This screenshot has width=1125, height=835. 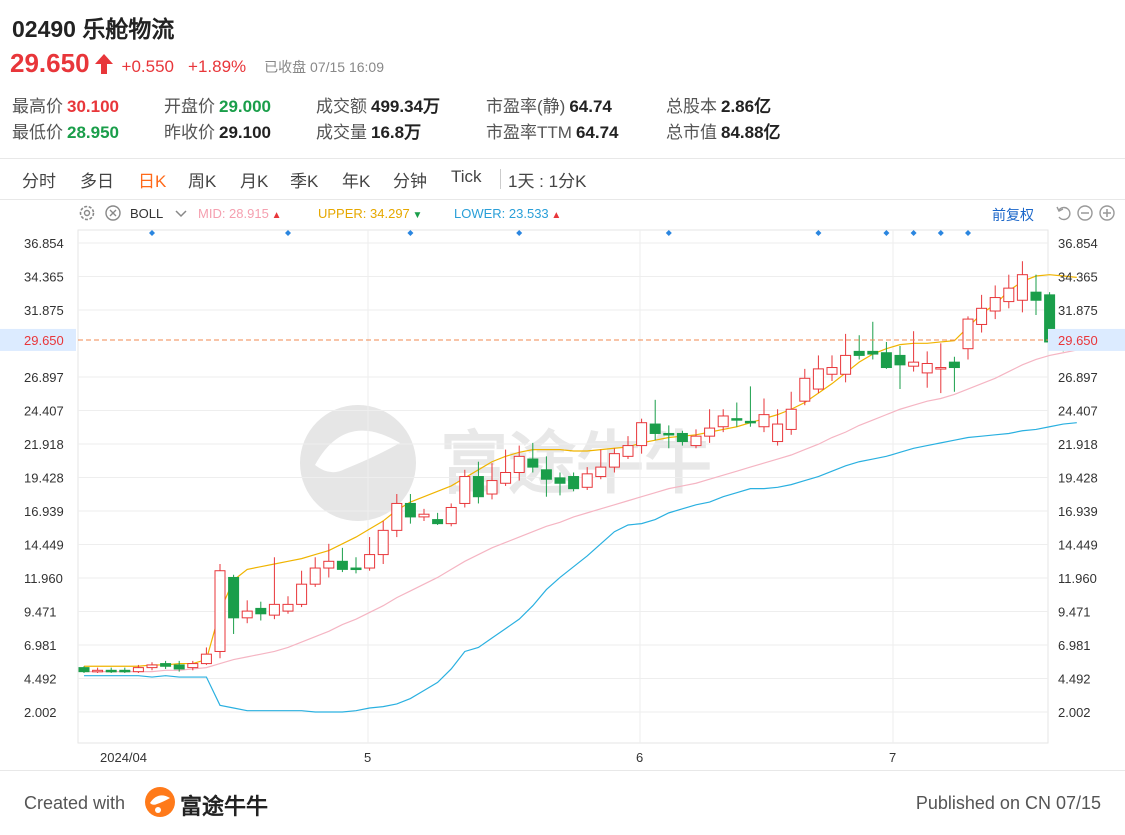 What do you see at coordinates (44, 511) in the screenshot?
I see `y-tick-label-left: 16.939` at bounding box center [44, 511].